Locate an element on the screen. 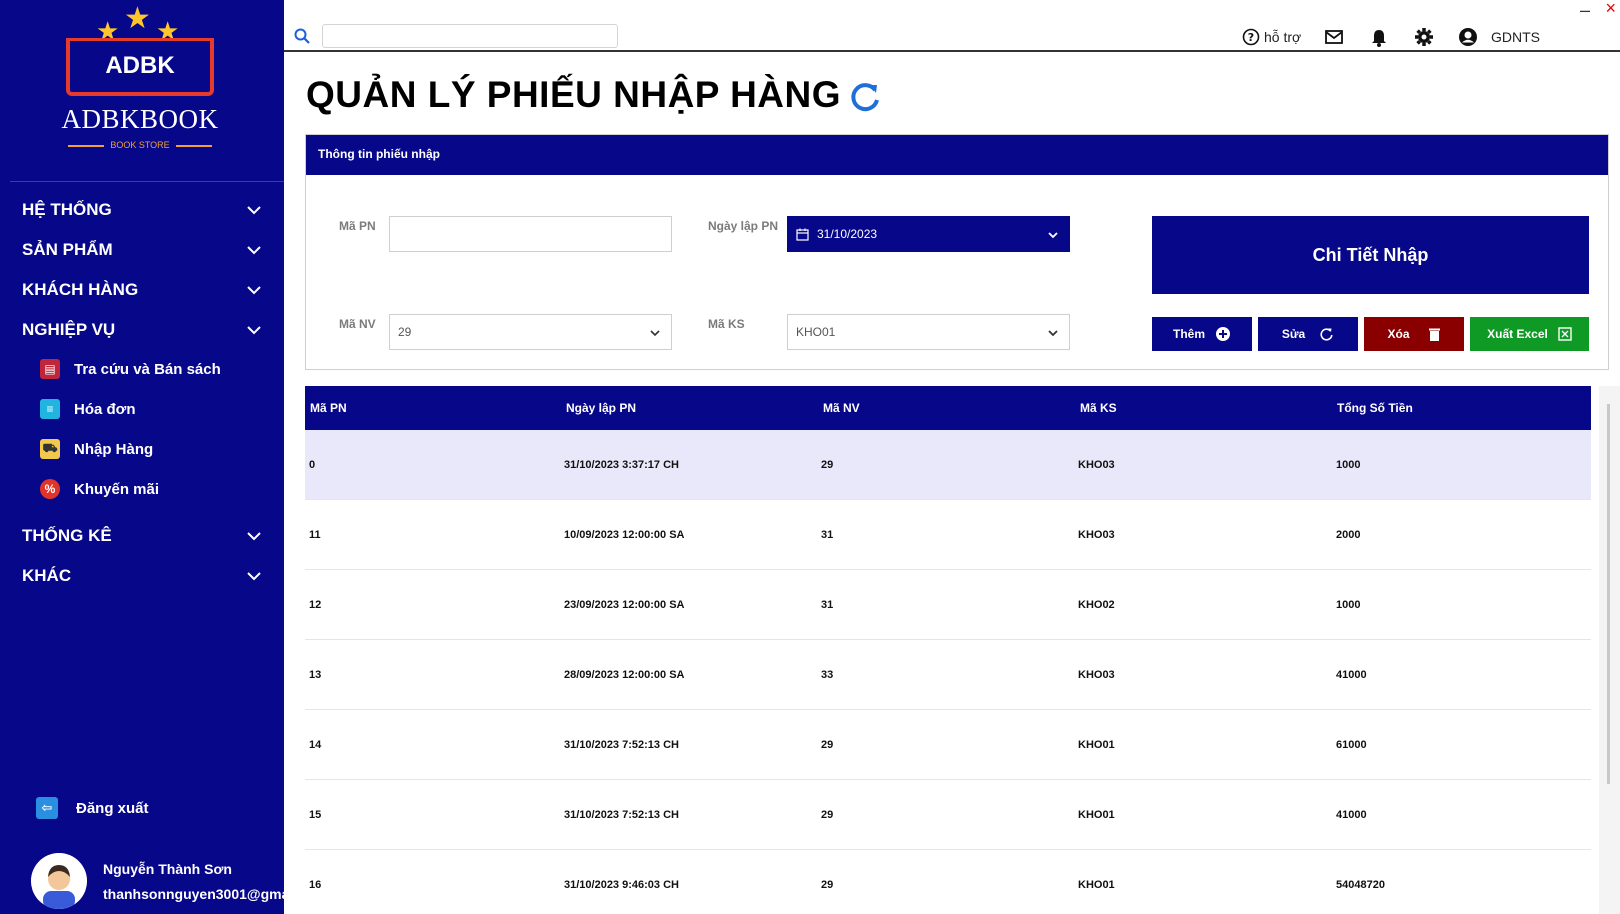  calendar-icon is located at coordinates (802, 234).